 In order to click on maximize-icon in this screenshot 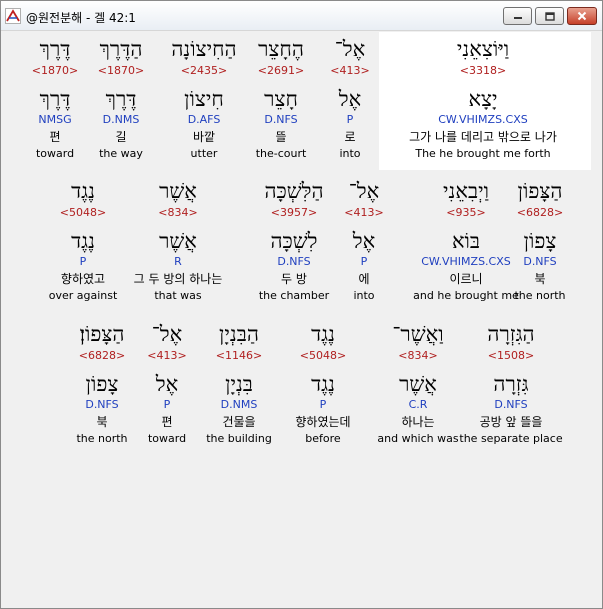, I will do `click(549, 16)`.